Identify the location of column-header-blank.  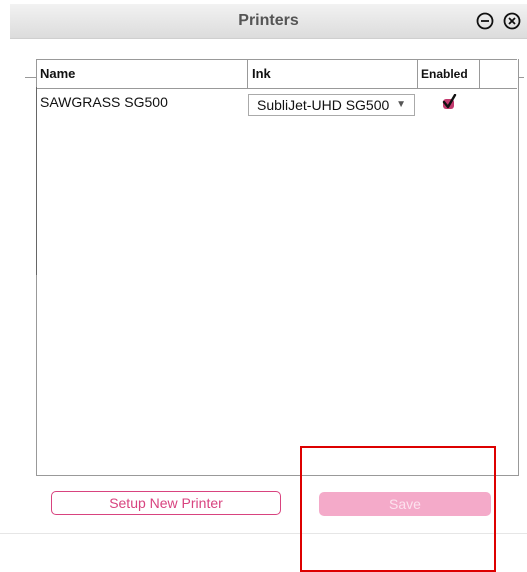
(498, 74).